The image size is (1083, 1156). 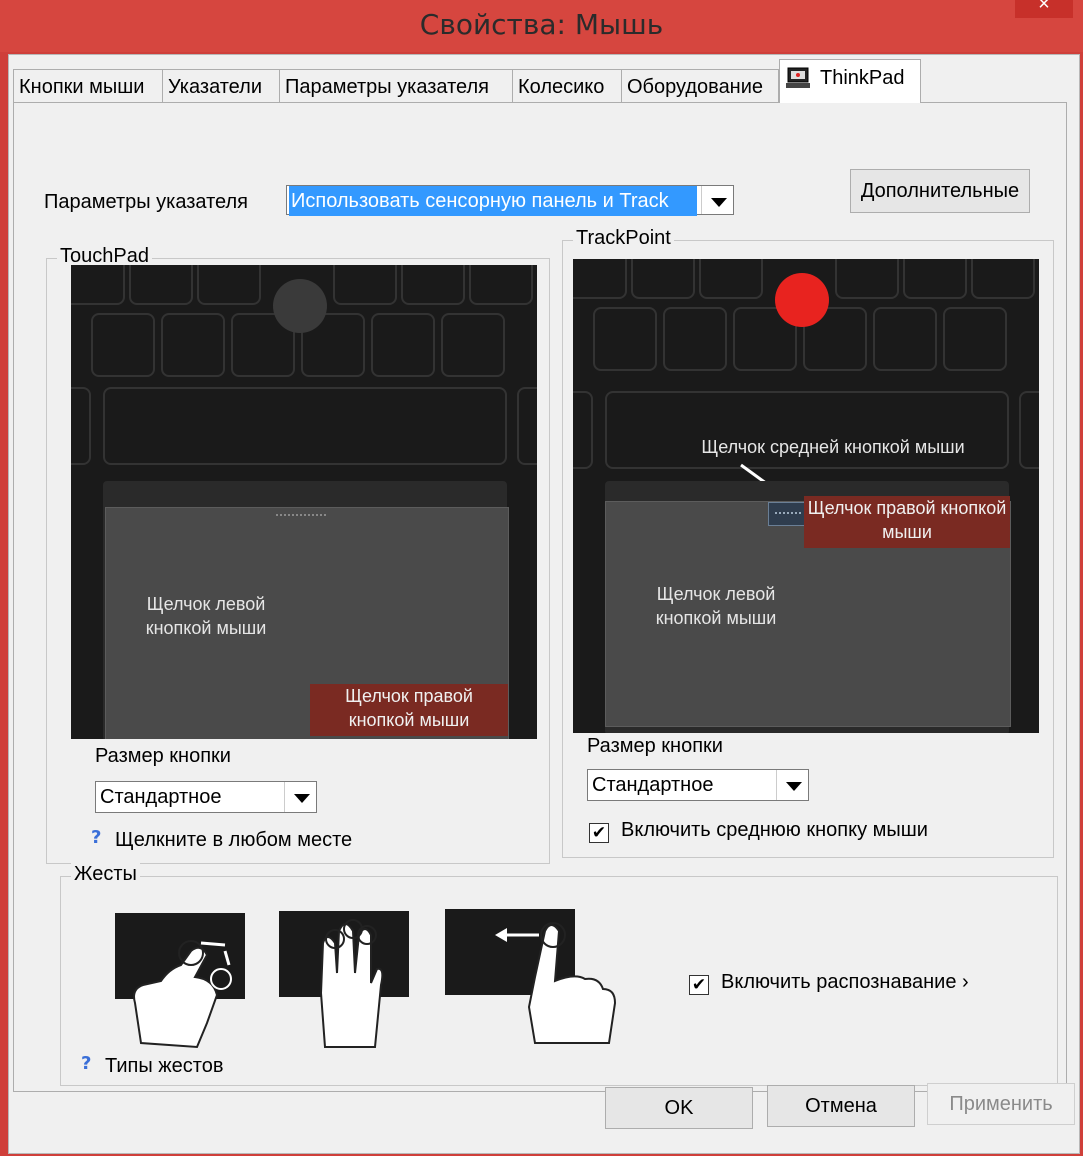 What do you see at coordinates (841, 1106) in the screenshot?
I see `cancel-button: Отмена` at bounding box center [841, 1106].